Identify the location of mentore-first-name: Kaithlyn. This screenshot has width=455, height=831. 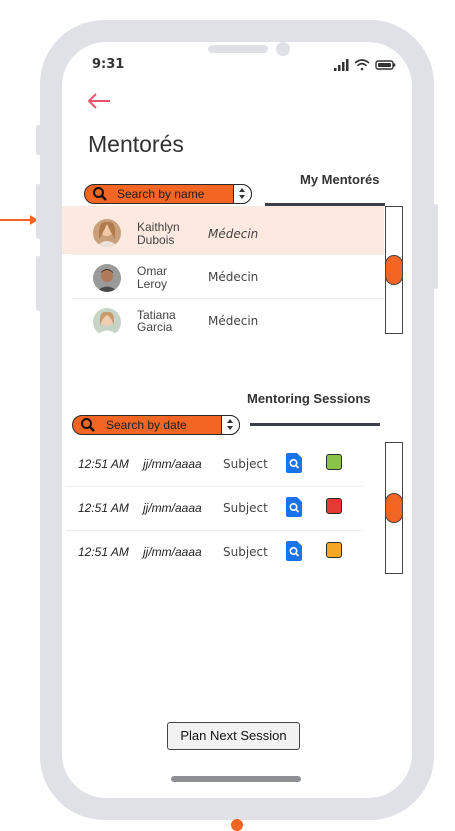
(158, 227).